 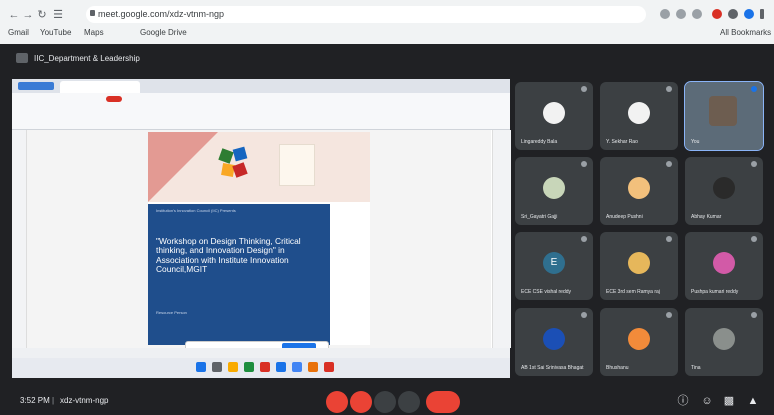 I want to click on leave-call-button, so click(x=443, y=402).